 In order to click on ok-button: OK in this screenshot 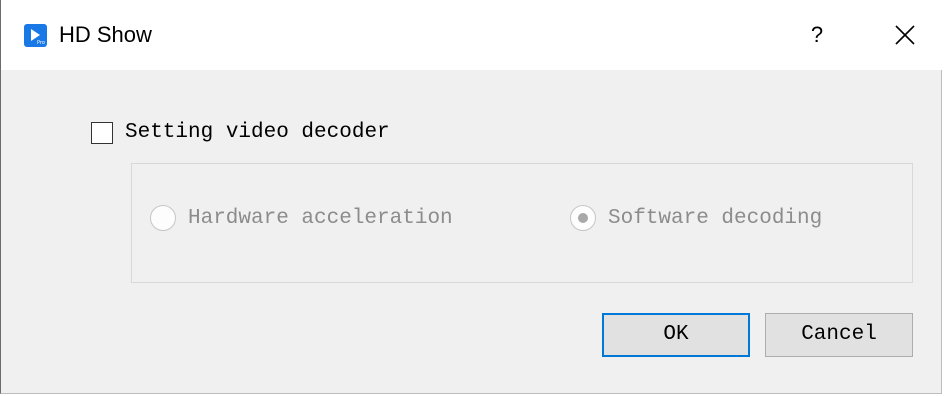, I will do `click(676, 335)`.